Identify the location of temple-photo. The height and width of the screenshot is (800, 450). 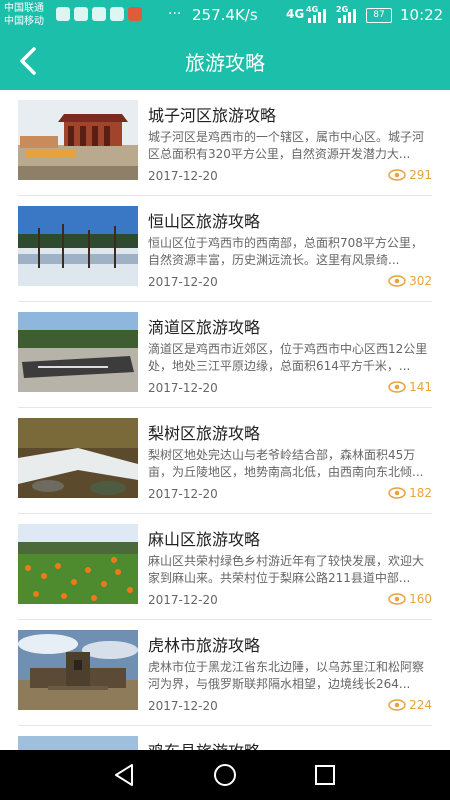
(78, 140).